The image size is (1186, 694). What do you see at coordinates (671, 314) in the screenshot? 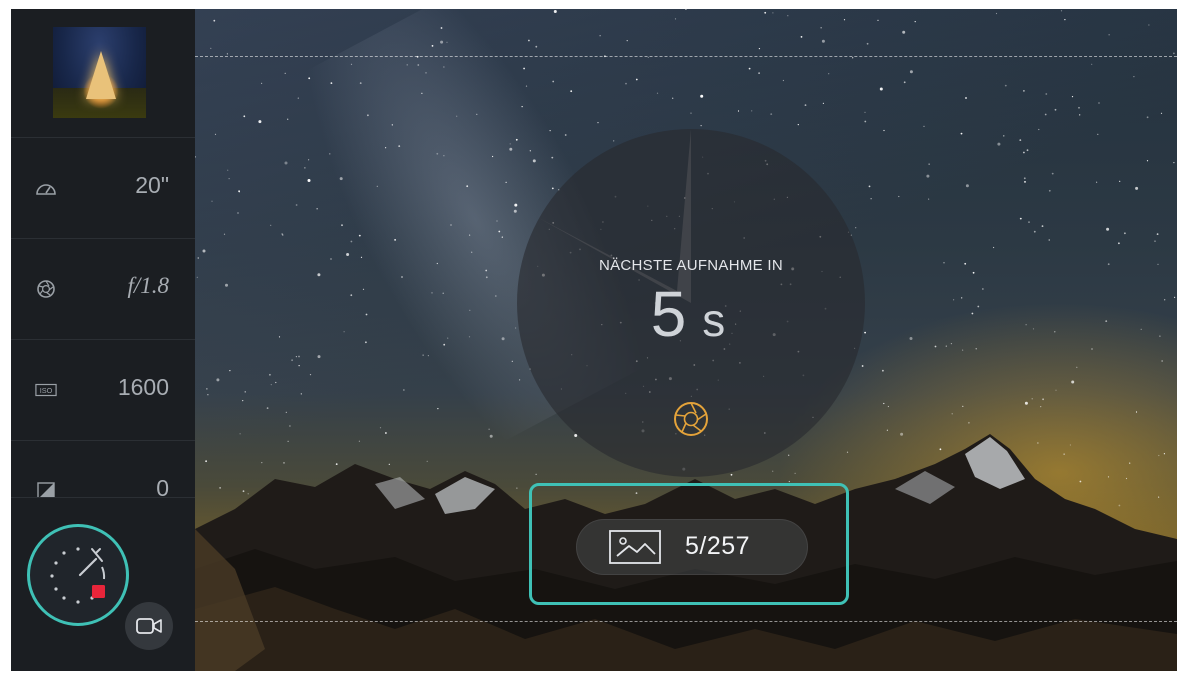
I see `countdown-number: 5` at bounding box center [671, 314].